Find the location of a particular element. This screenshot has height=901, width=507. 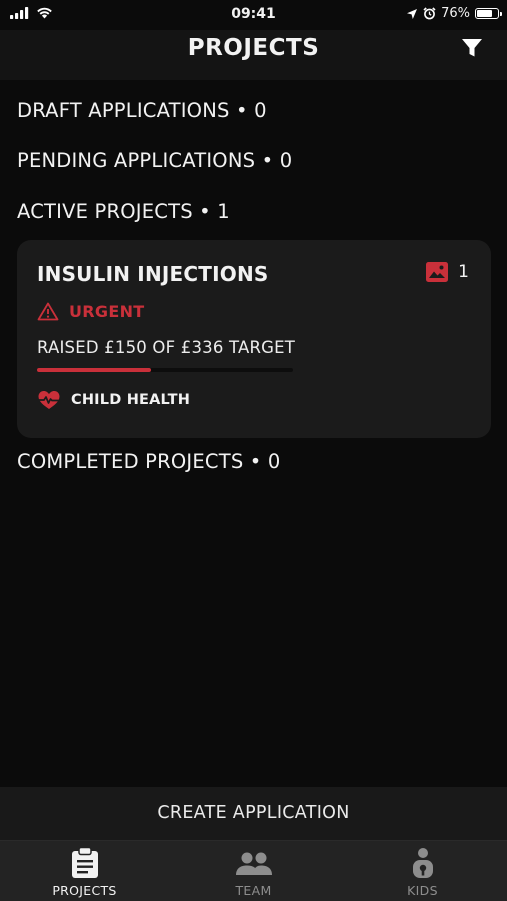

funding-progress-fill is located at coordinates (94, 370).